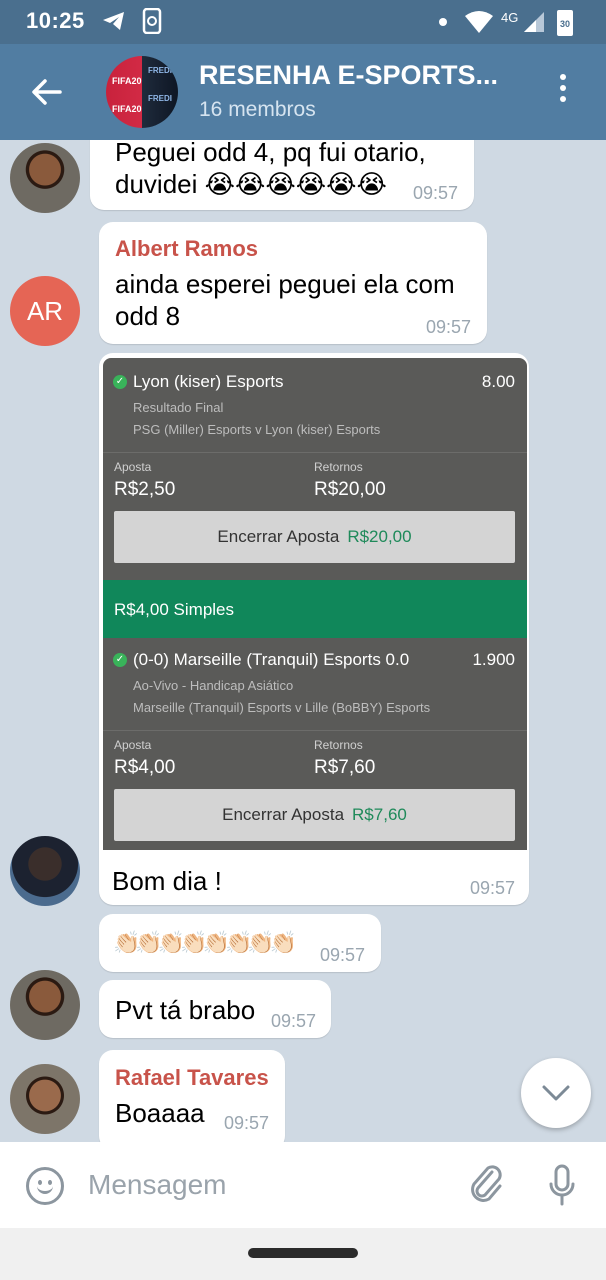  What do you see at coordinates (186, 249) in the screenshot?
I see `sender-name: Albert Ramos` at bounding box center [186, 249].